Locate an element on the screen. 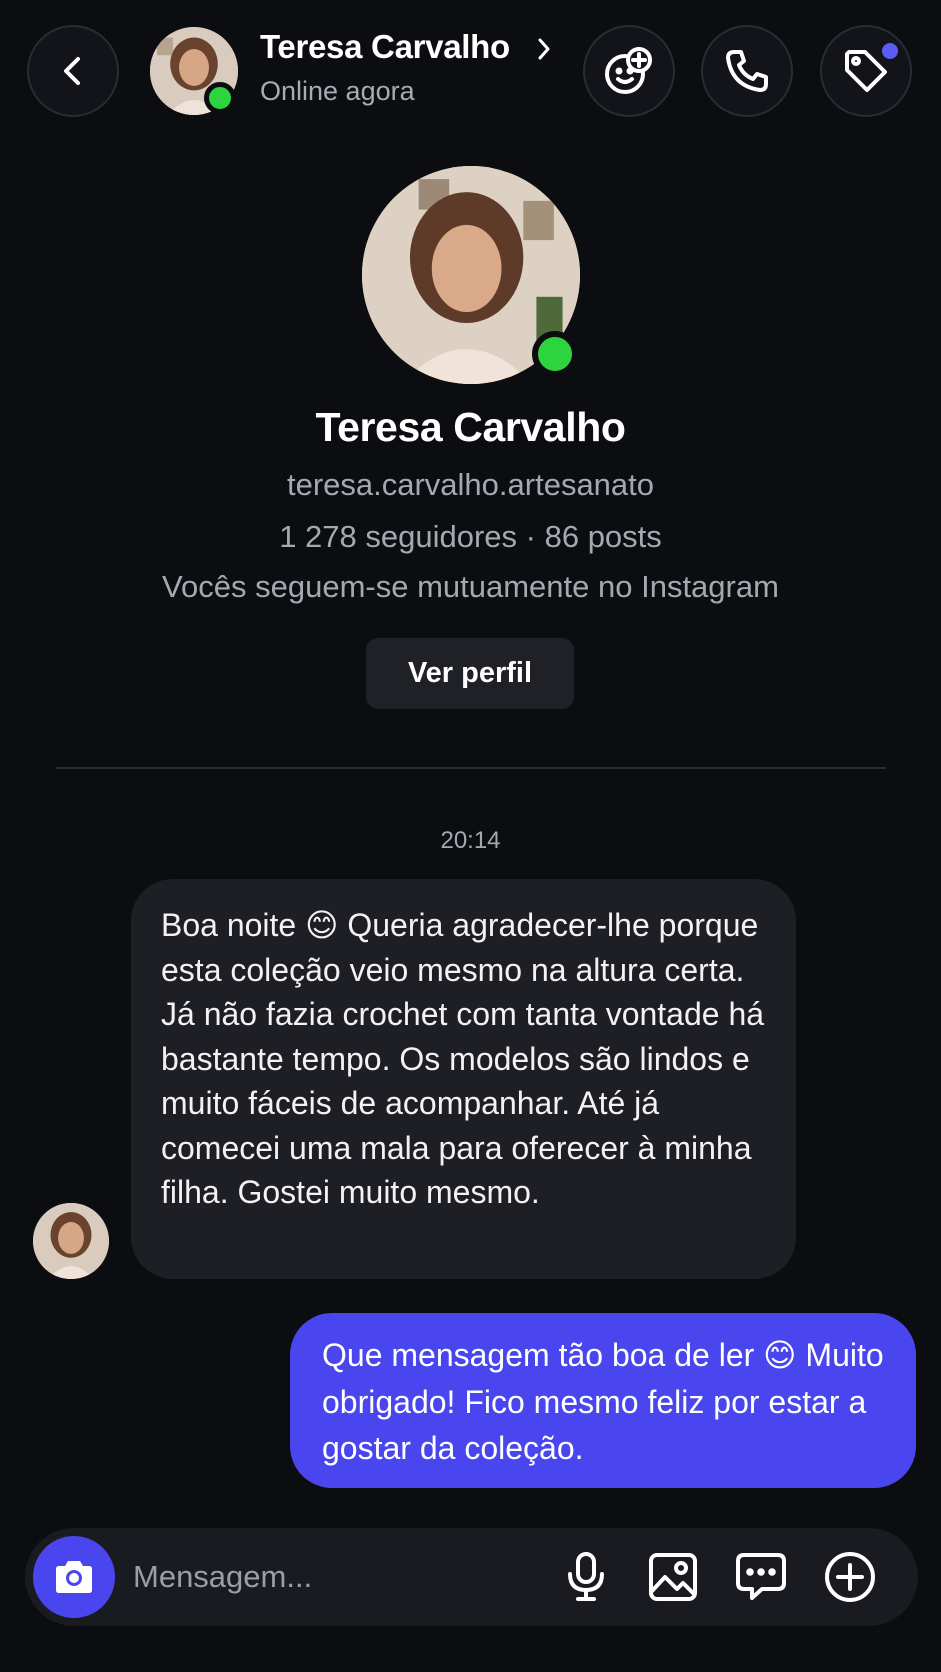 The width and height of the screenshot is (941, 1672). message-input is located at coordinates (343, 1577).